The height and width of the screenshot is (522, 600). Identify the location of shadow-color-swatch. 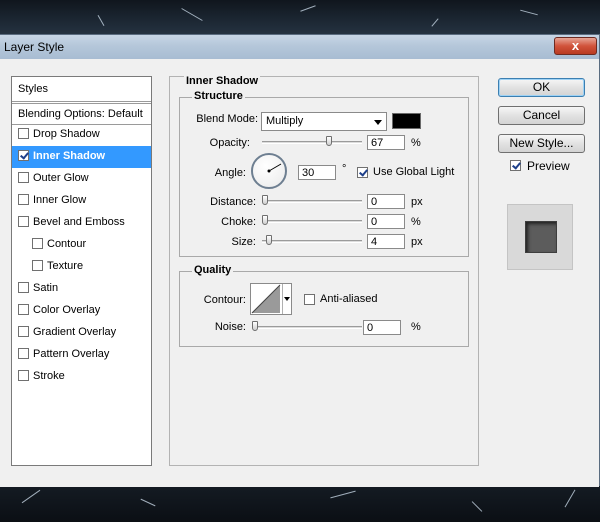
(406, 121).